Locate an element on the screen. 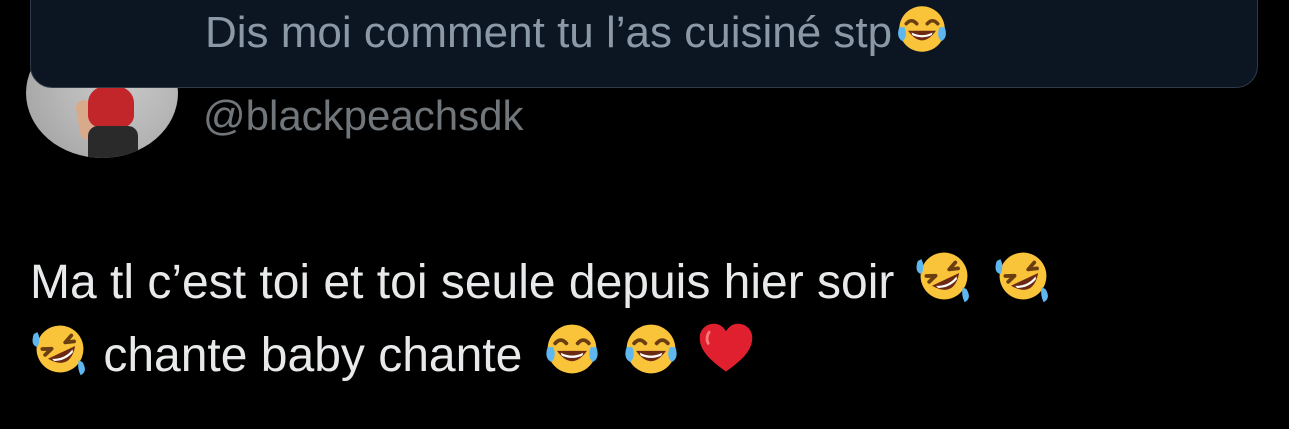 Image resolution: width=1289 pixels, height=429 pixels. avatar-figure-legs is located at coordinates (113, 142).